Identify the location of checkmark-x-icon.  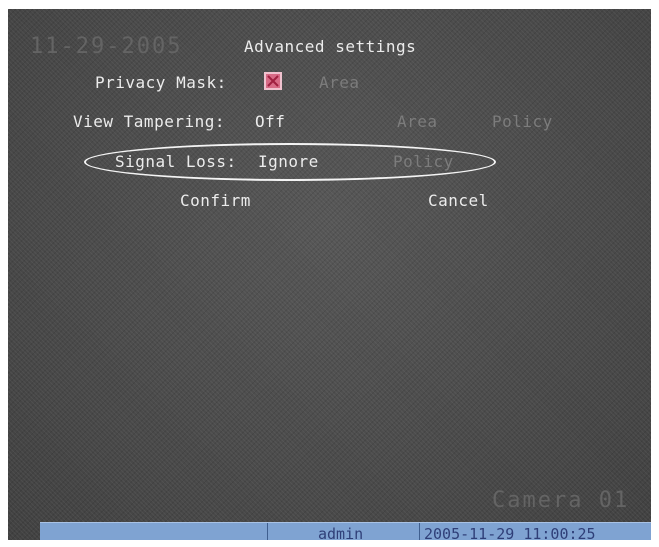
(273, 81).